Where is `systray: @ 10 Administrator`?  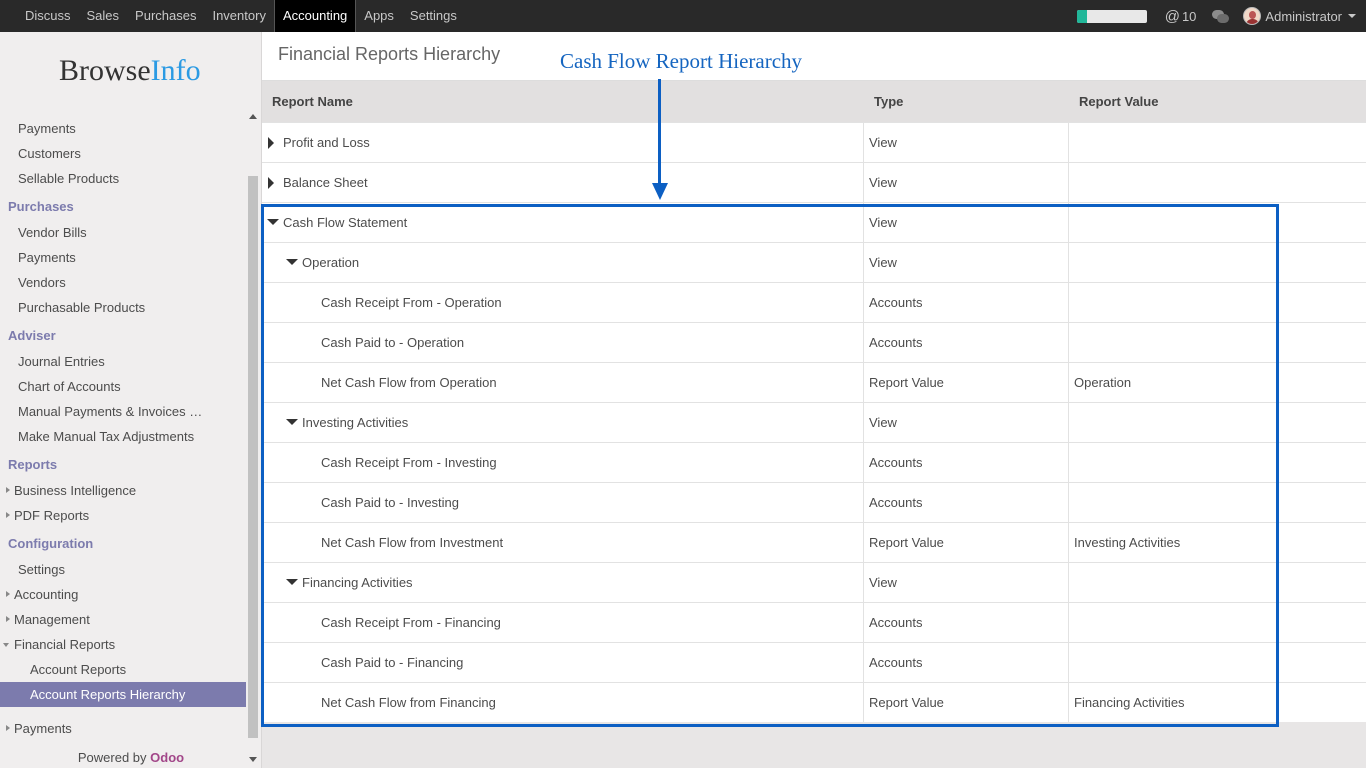
systray: @ 10 Administrator is located at coordinates (1221, 16).